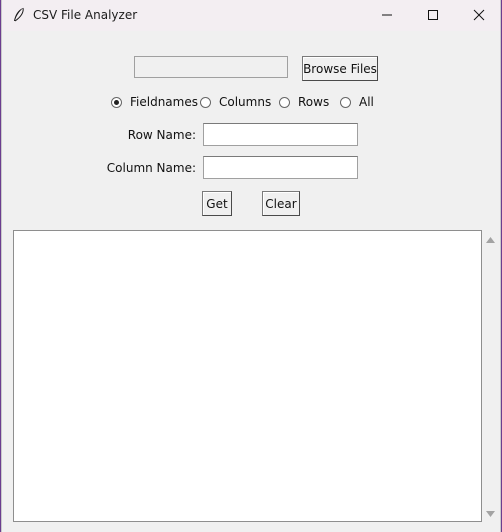 The image size is (502, 532). Describe the element at coordinates (151, 168) in the screenshot. I see `column-name-label: Column Name:` at that location.